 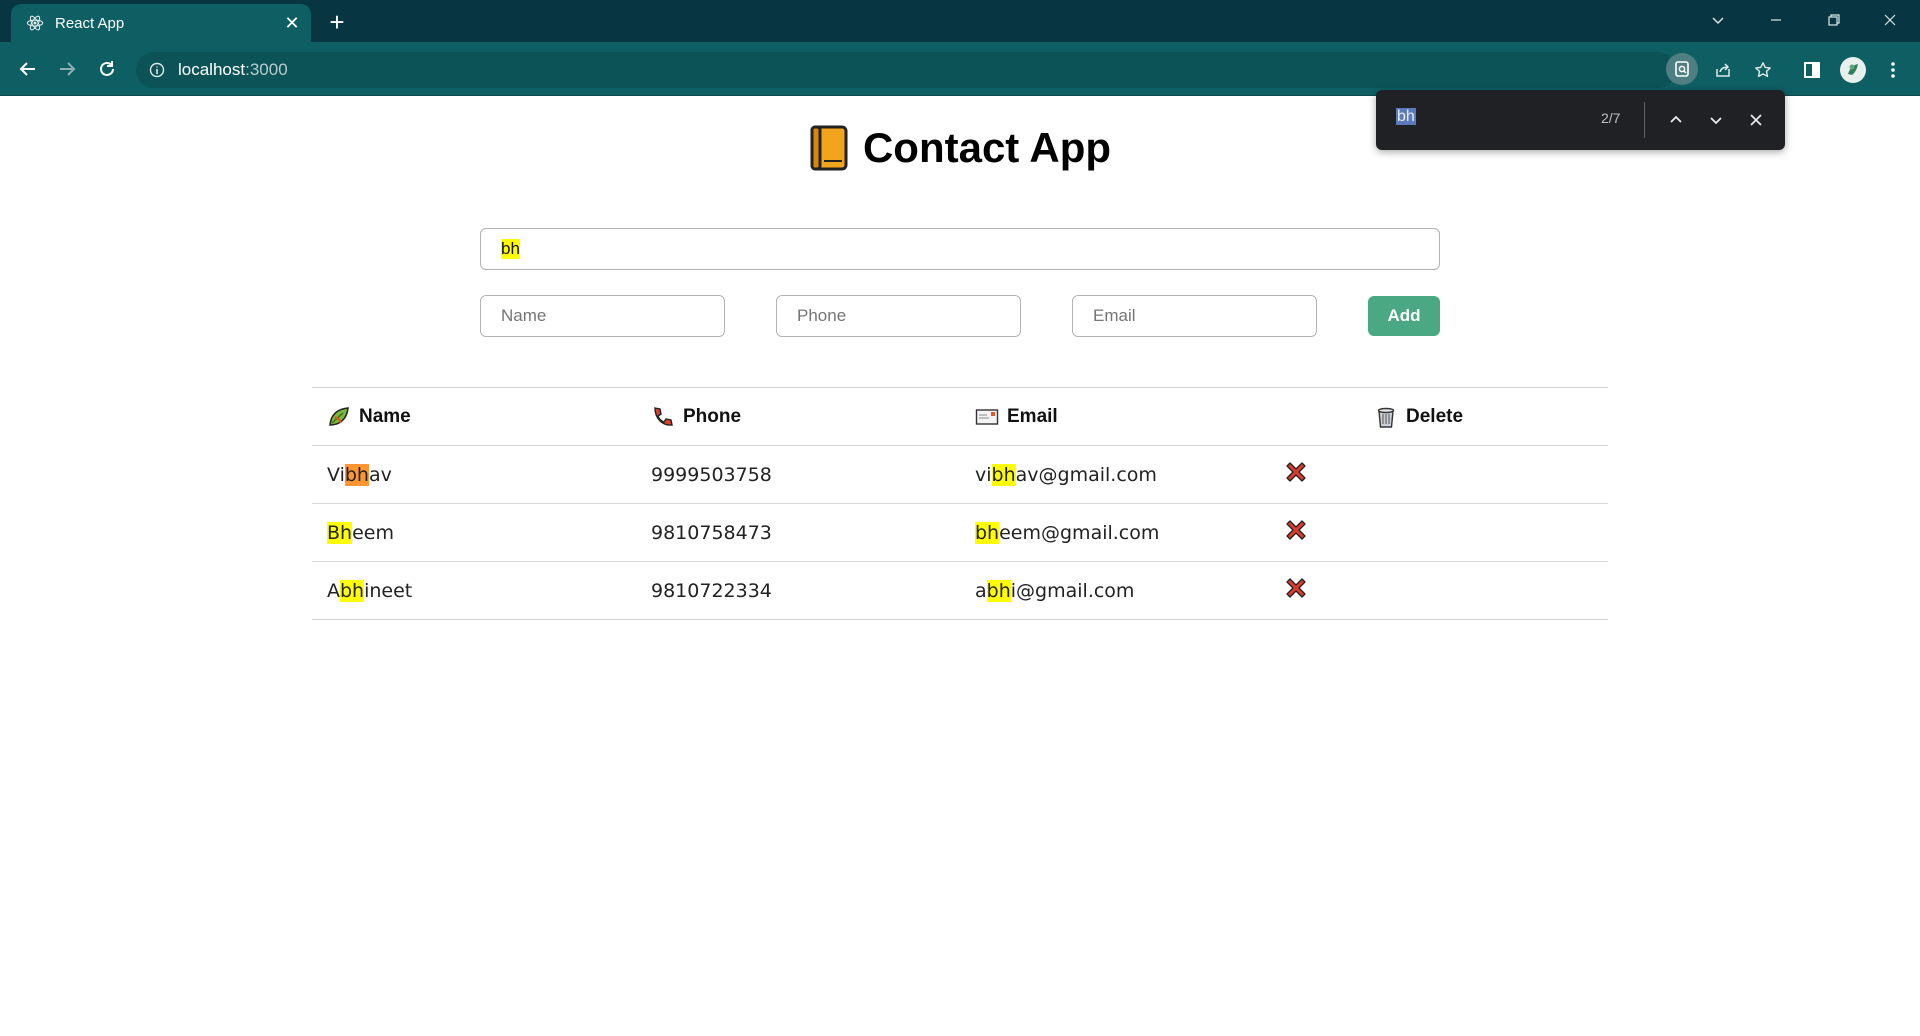 What do you see at coordinates (987, 417) in the screenshot?
I see `envelope-icon` at bounding box center [987, 417].